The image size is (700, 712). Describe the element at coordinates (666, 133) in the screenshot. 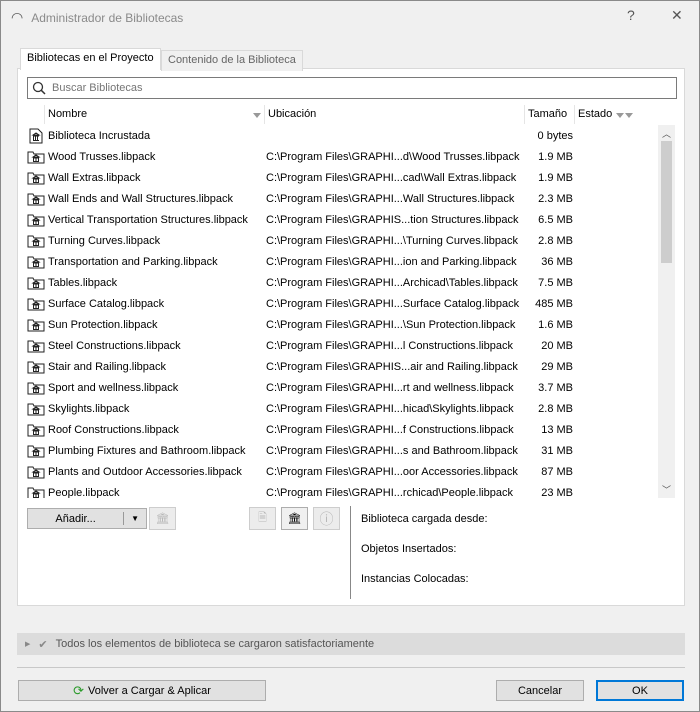

I see `scroll-up-icon: ︿` at that location.